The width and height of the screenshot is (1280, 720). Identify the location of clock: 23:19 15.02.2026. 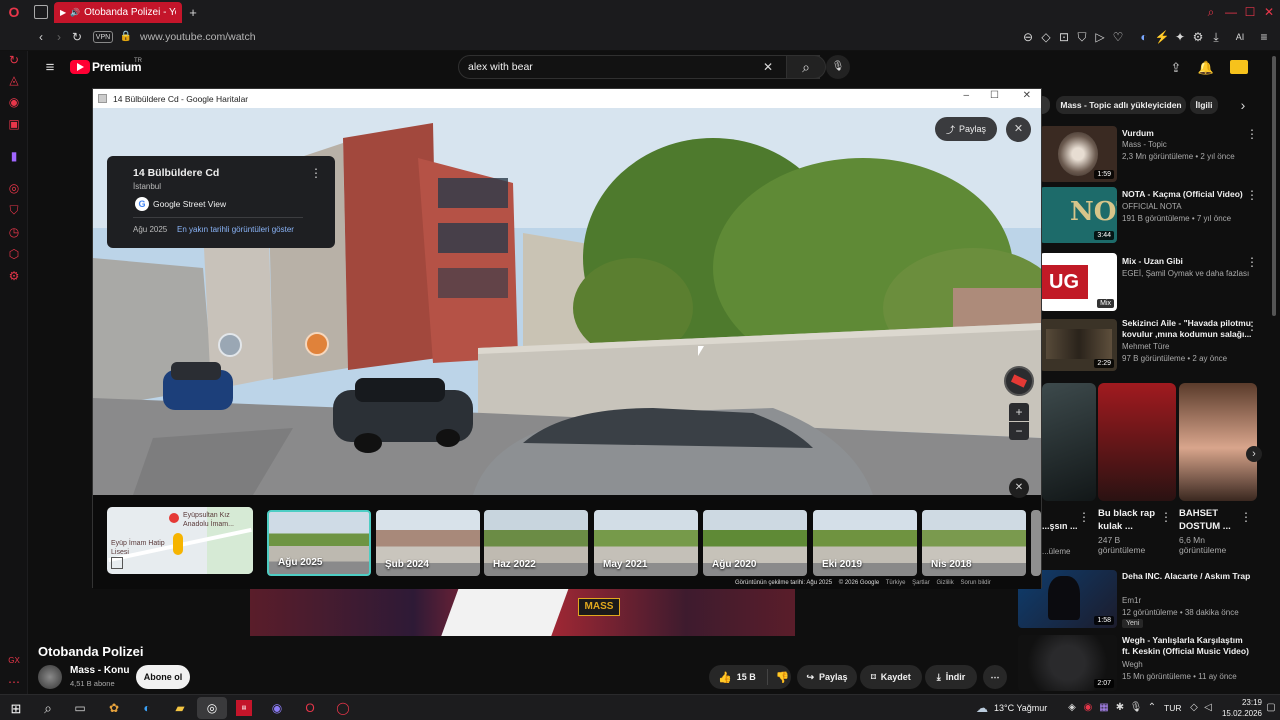
(1236, 708).